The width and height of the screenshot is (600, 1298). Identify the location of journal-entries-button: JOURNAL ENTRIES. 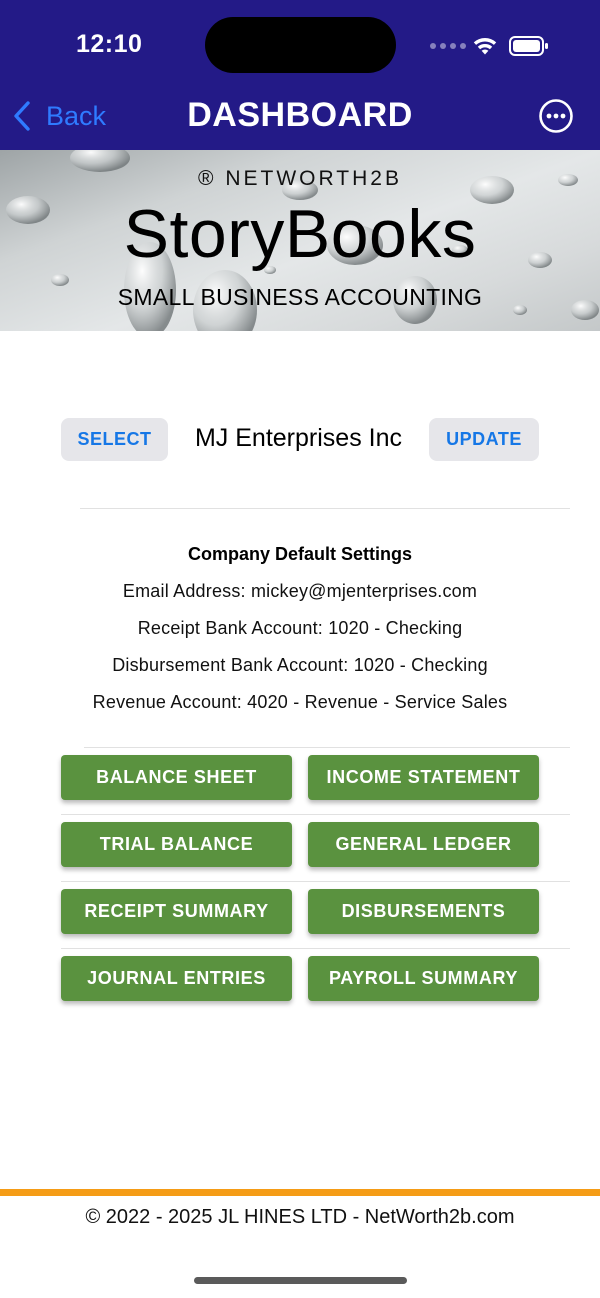
(176, 978).